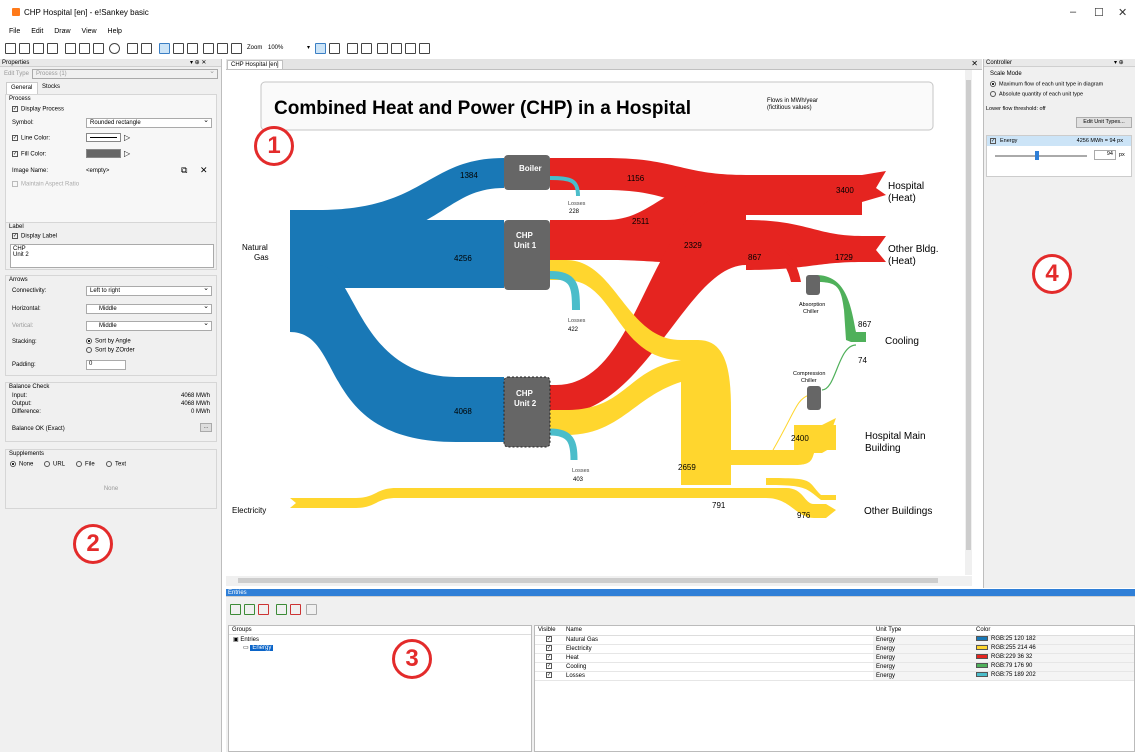 Image resolution: width=1135 pixels, height=752 pixels. I want to click on tree-root: ▣ Entries, so click(380, 639).